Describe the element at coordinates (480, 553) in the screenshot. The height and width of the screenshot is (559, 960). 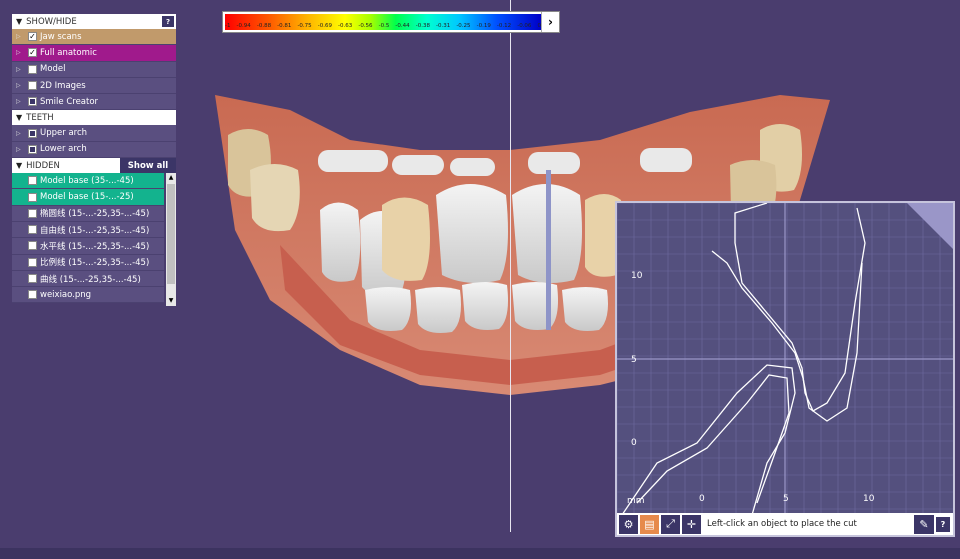
I see `status-strip` at that location.